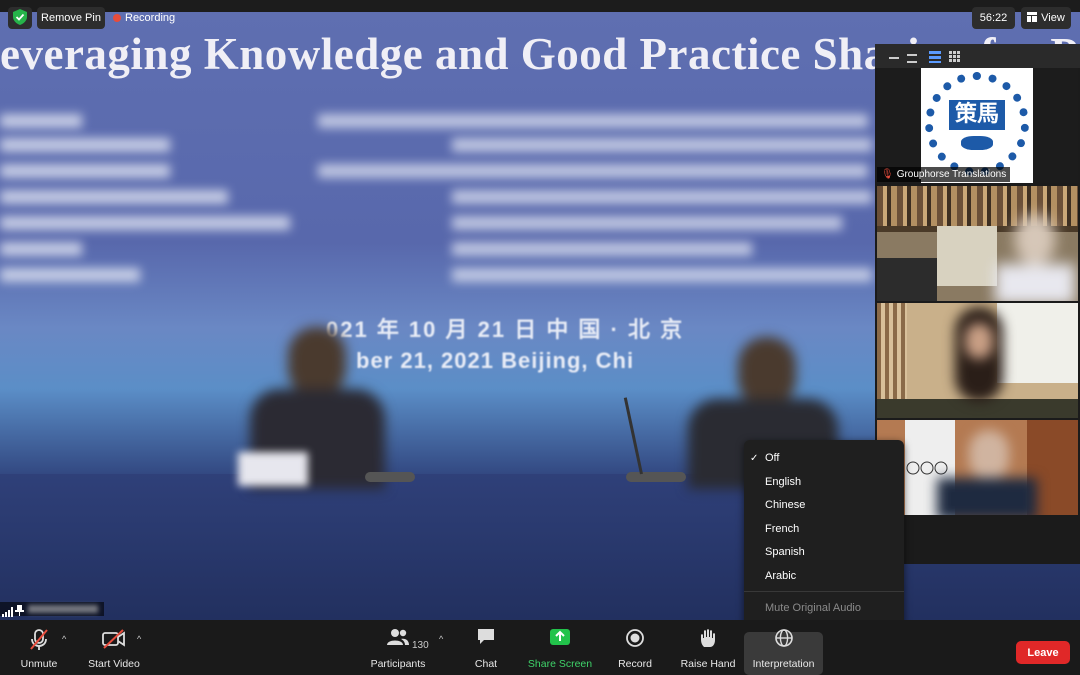 The height and width of the screenshot is (675, 1080). Describe the element at coordinates (783, 482) in the screenshot. I see `menu-item-english: English` at that location.